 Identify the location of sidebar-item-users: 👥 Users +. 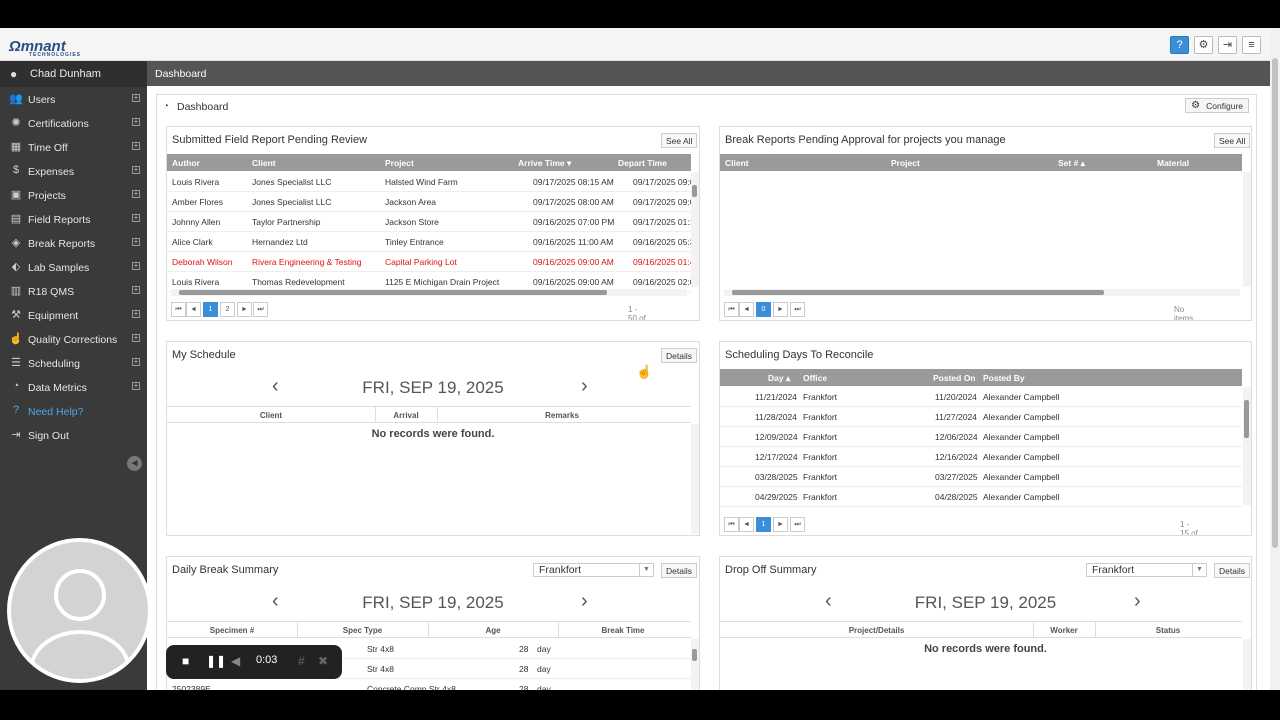
(73, 99).